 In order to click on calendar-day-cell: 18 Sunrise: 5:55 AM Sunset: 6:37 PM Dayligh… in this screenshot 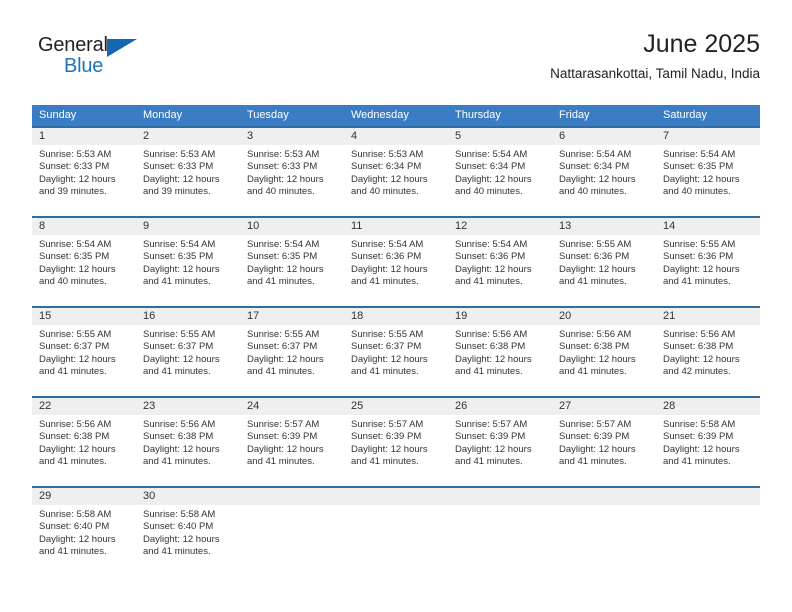, I will do `click(396, 351)`.